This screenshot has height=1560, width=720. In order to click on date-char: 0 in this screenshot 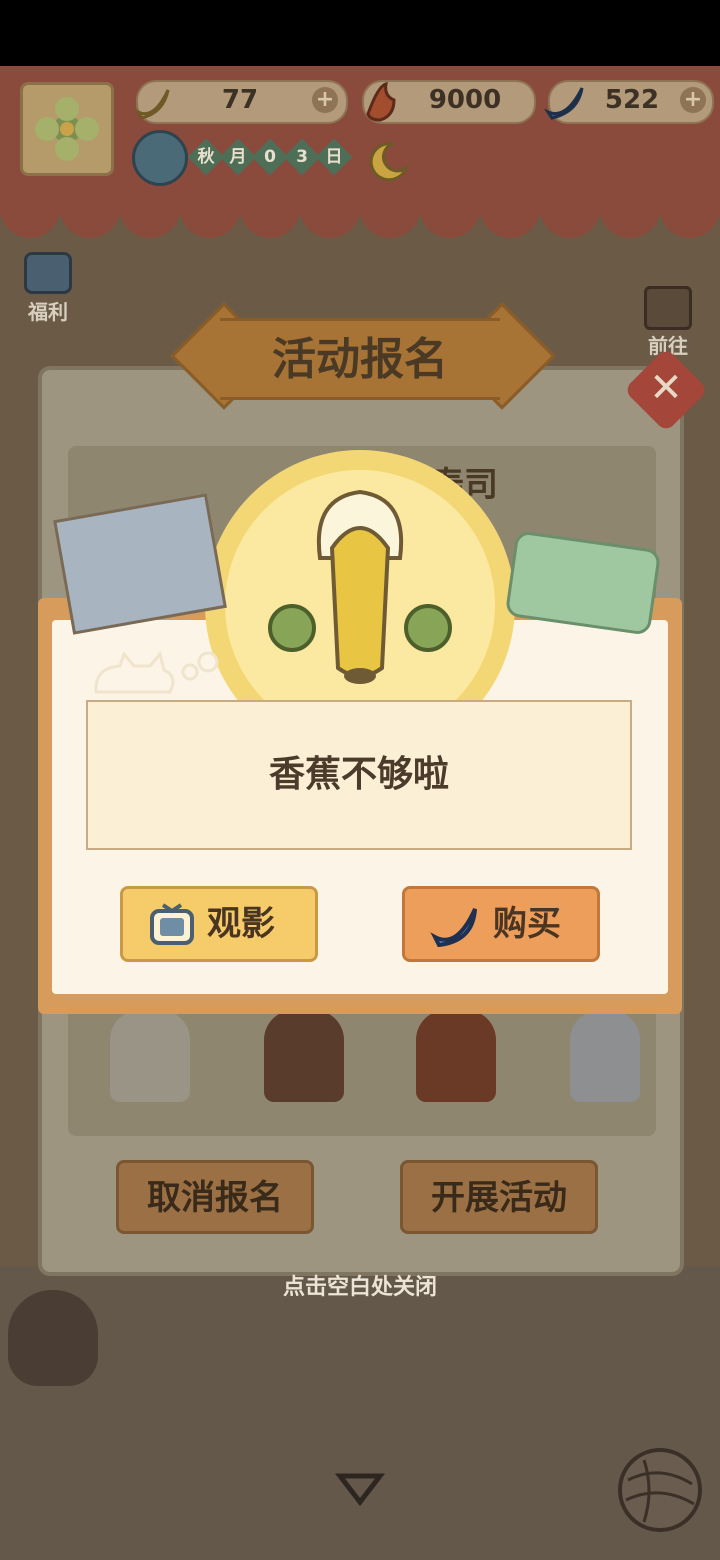, I will do `click(270, 157)`.